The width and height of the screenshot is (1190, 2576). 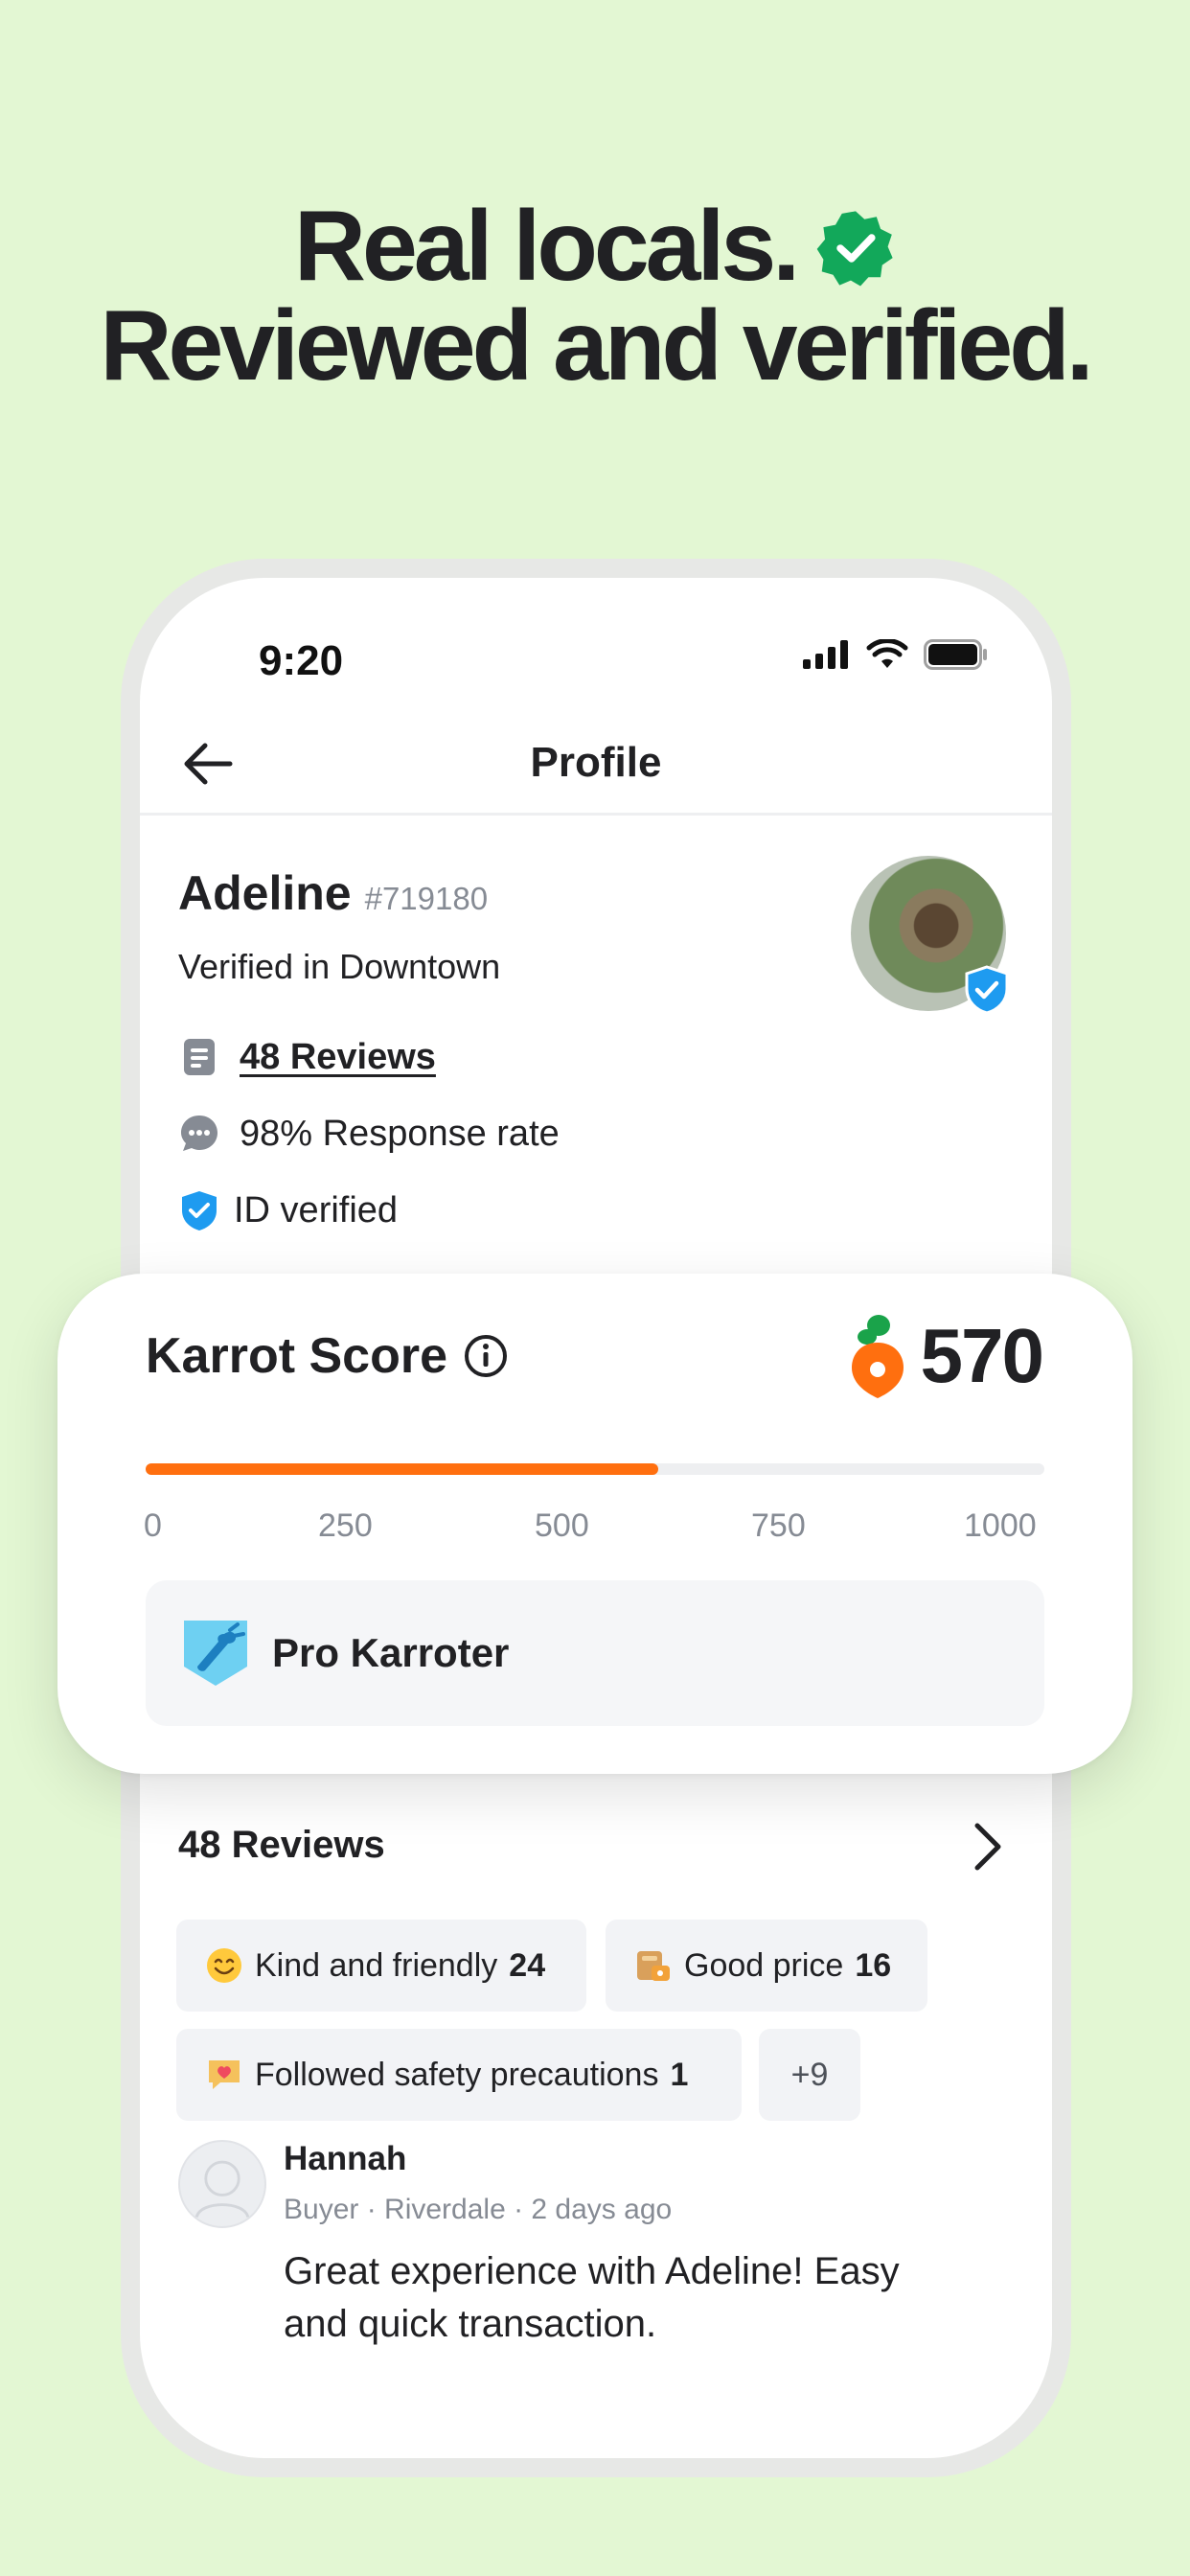 What do you see at coordinates (855, 249) in the screenshot?
I see `verified-badge-icon` at bounding box center [855, 249].